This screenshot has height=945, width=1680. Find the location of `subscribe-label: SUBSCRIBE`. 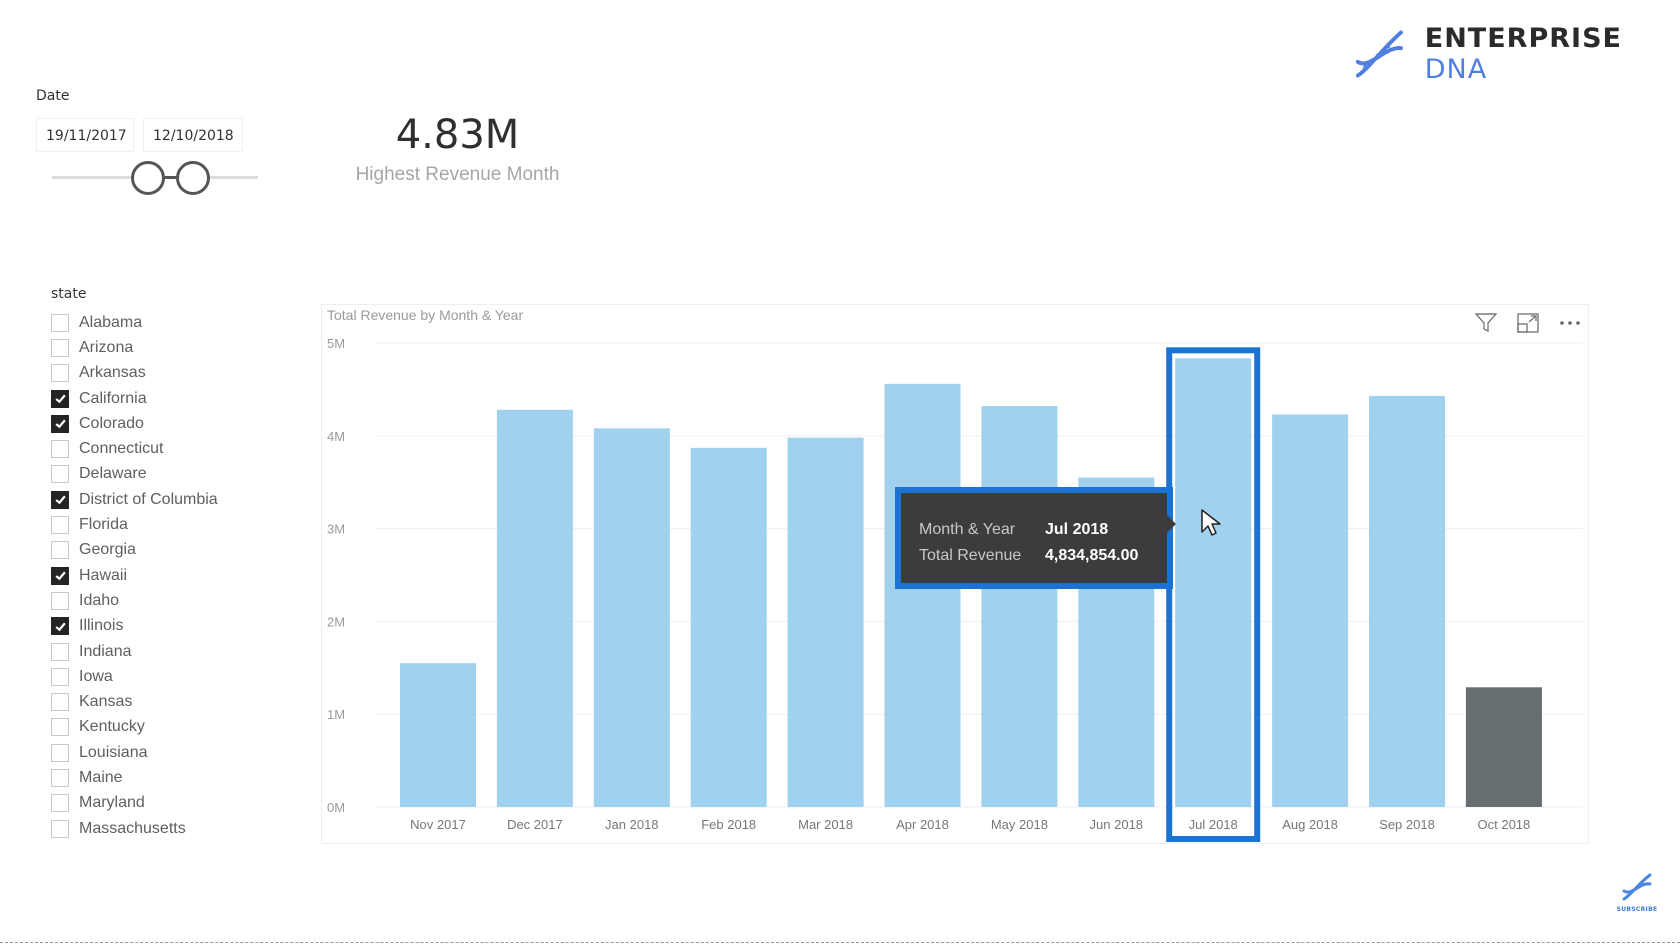

subscribe-label: SUBSCRIBE is located at coordinates (1637, 909).